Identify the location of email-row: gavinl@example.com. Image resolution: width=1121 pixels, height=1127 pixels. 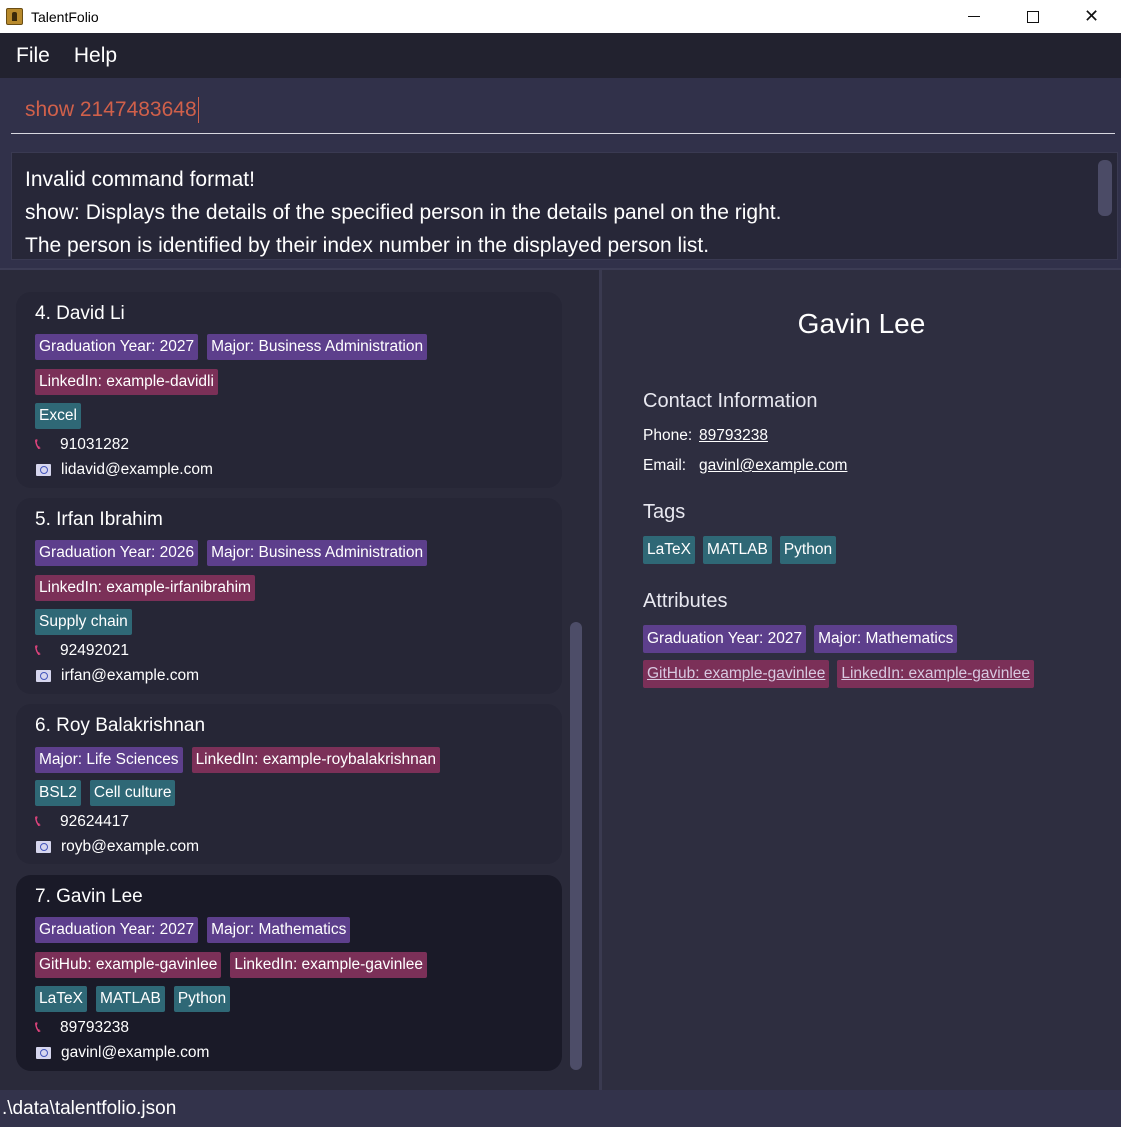
(122, 1053).